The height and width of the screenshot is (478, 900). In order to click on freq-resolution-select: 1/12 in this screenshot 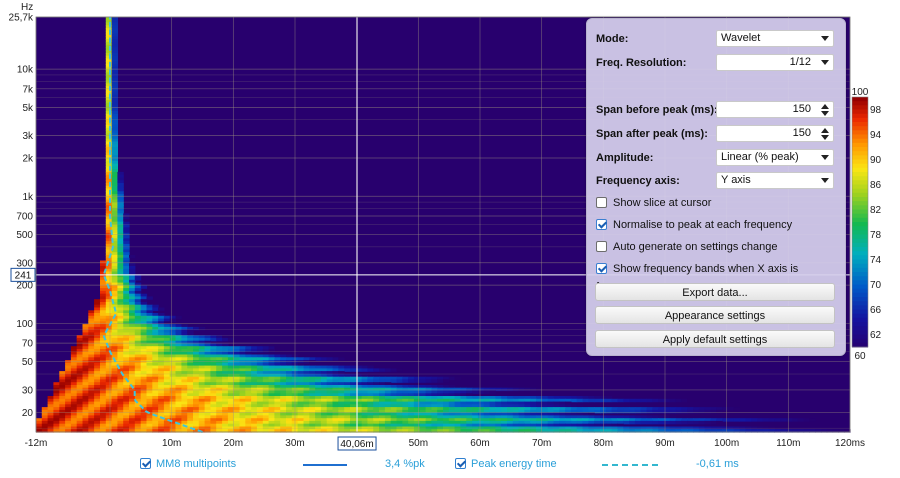, I will do `click(775, 62)`.